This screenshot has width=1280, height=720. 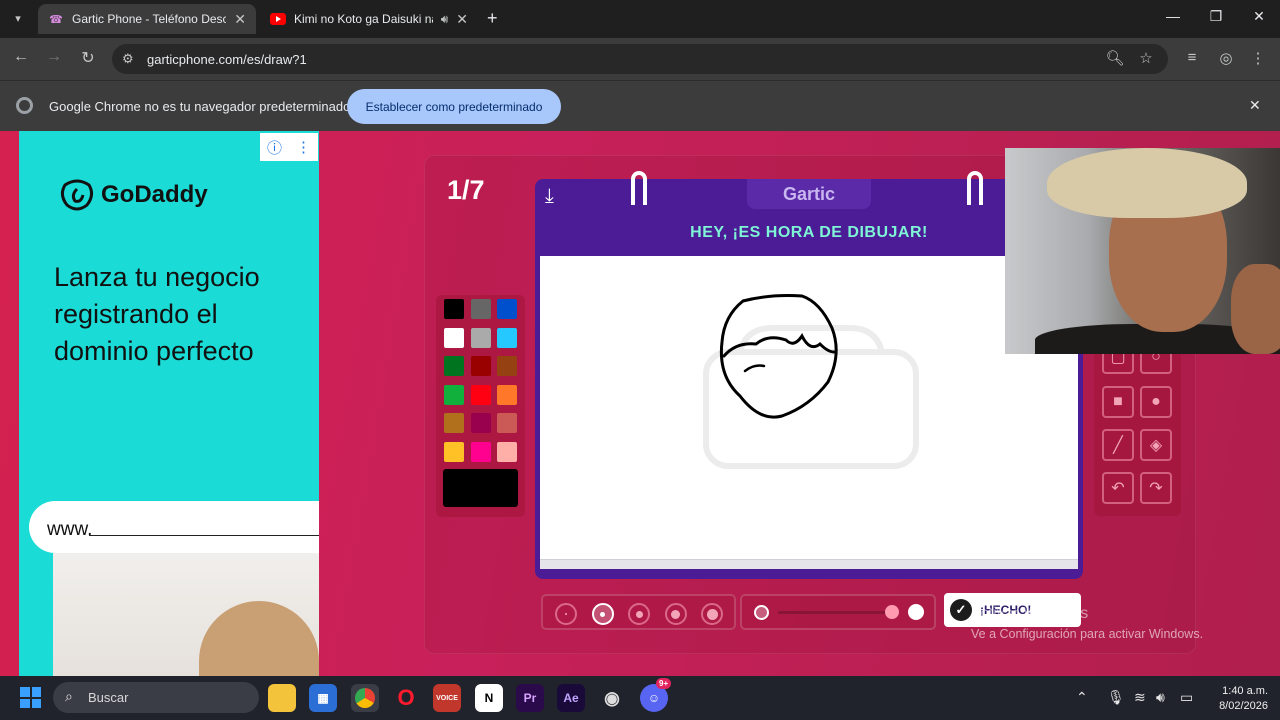 What do you see at coordinates (961, 610) in the screenshot?
I see `check-icon: ✓` at bounding box center [961, 610].